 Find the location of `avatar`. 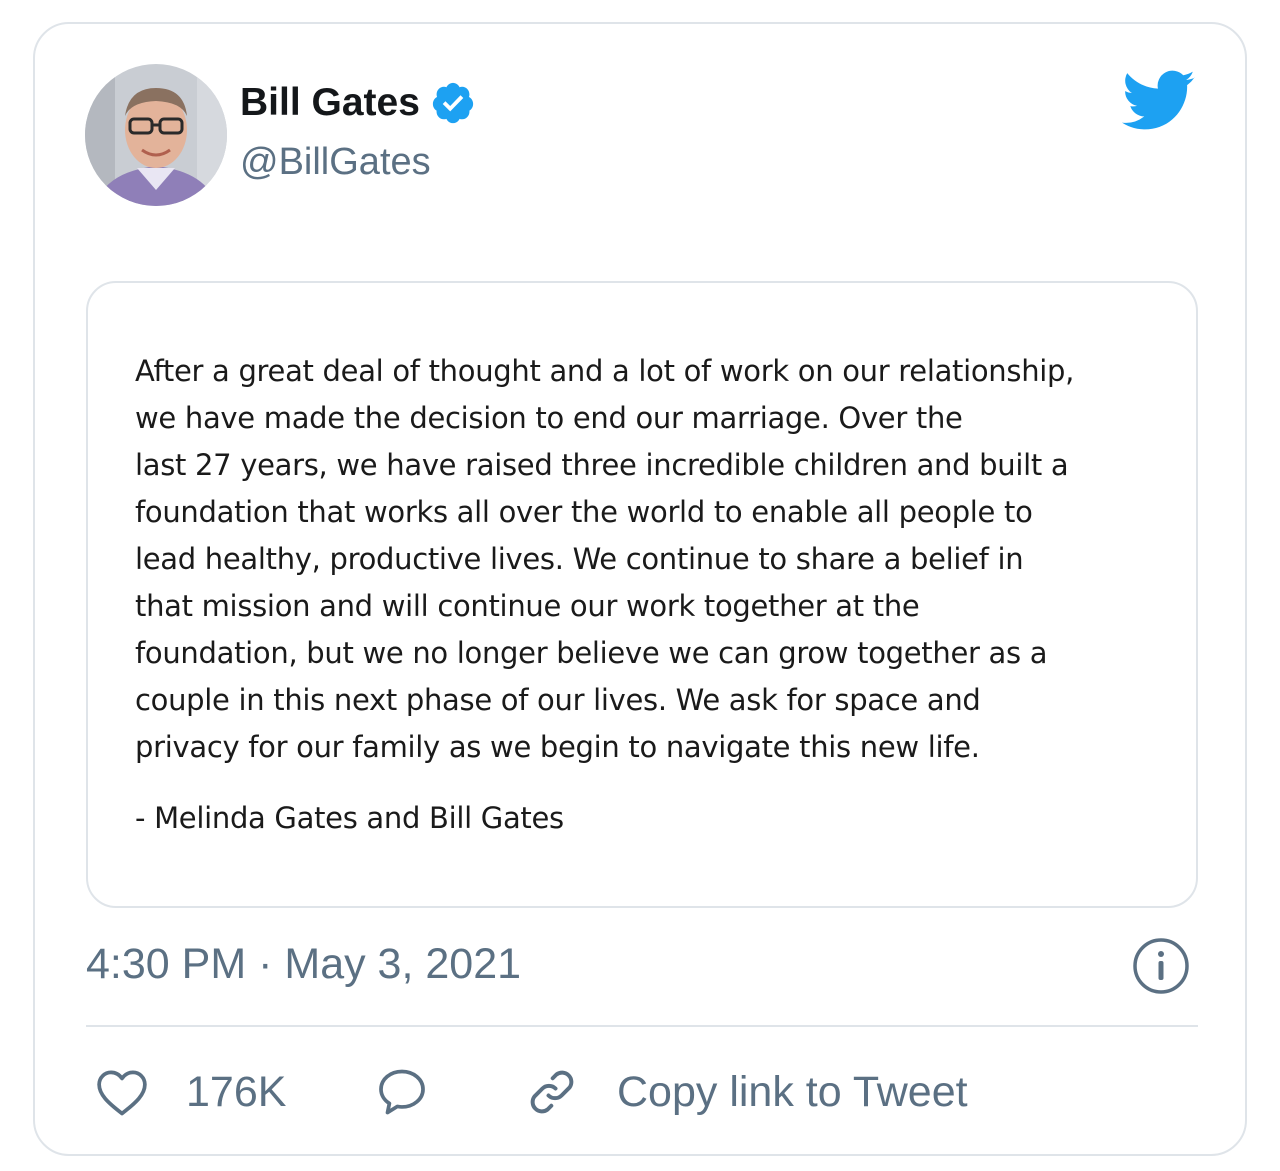

avatar is located at coordinates (156, 135).